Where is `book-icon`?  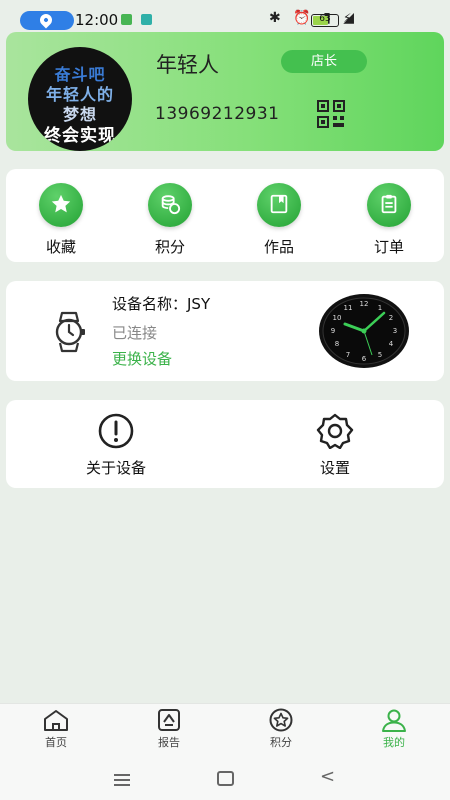 book-icon is located at coordinates (279, 205).